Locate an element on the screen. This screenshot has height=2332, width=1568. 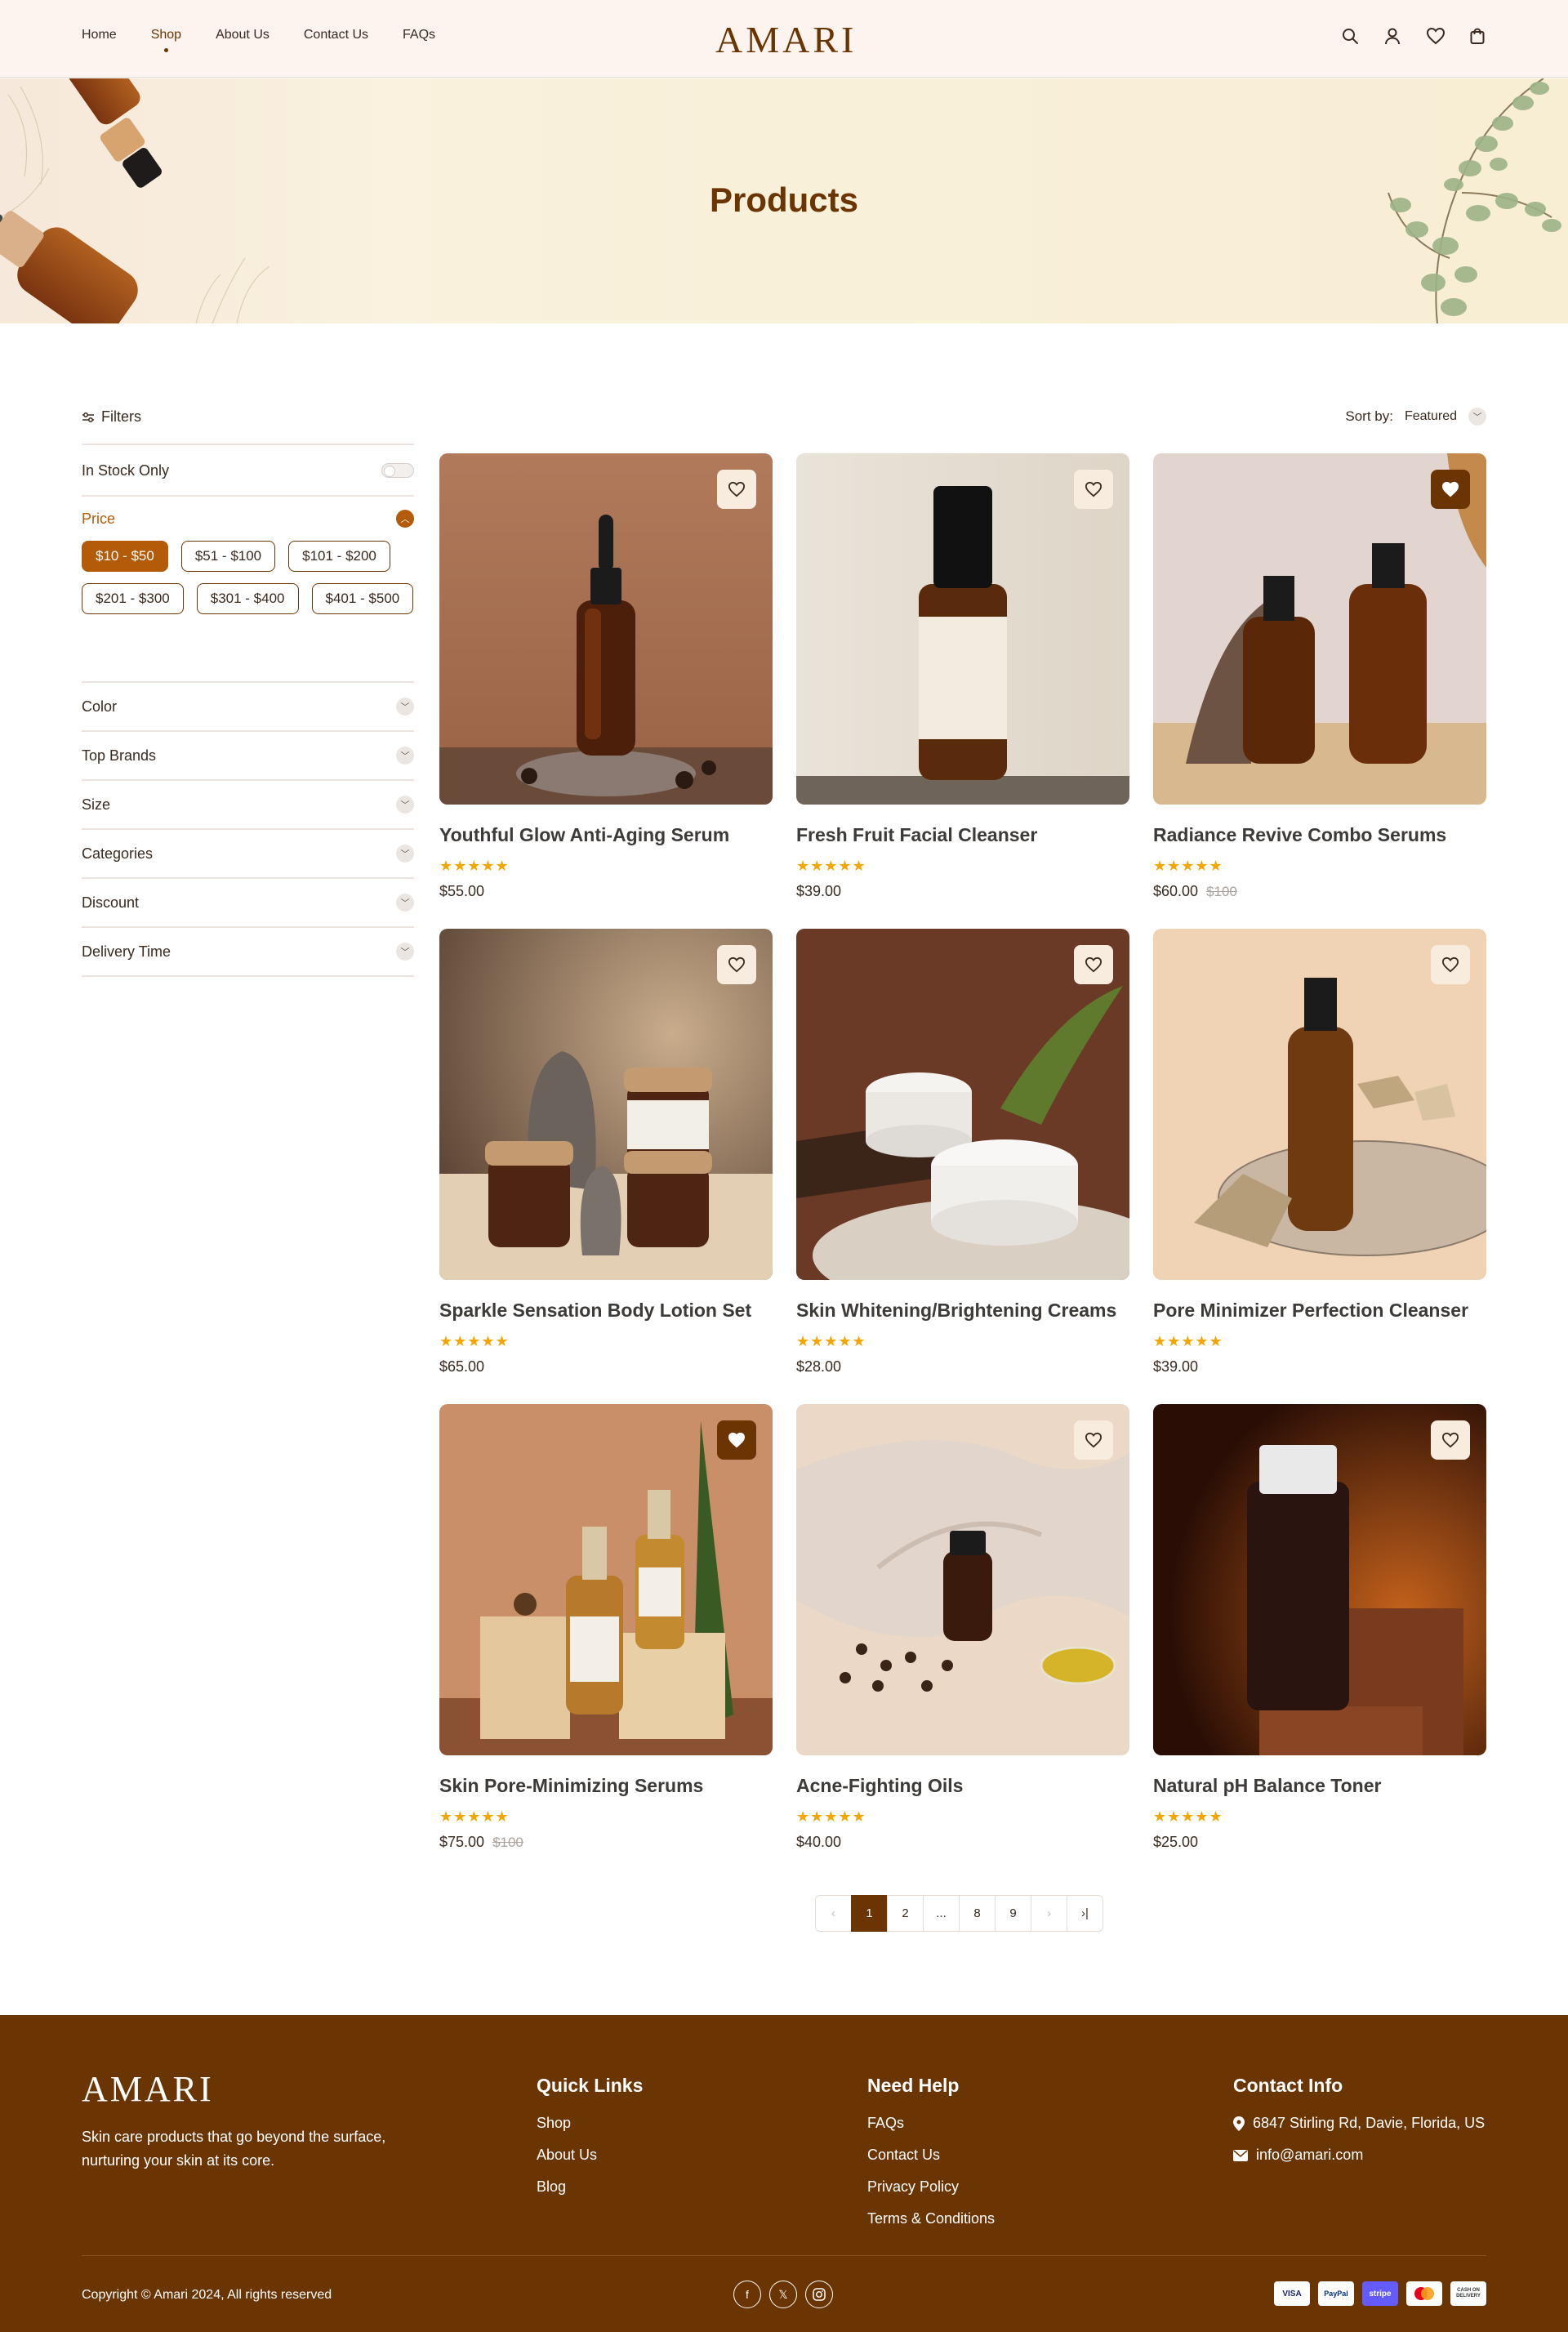
nav-about-us: About Us is located at coordinates (243, 35).